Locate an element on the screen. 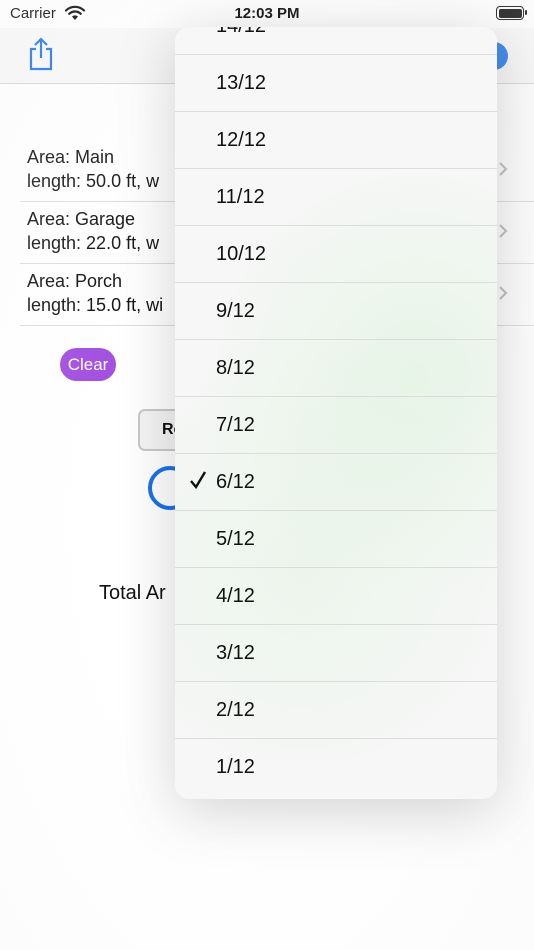  pitch-option: 7/12 is located at coordinates (336, 425).